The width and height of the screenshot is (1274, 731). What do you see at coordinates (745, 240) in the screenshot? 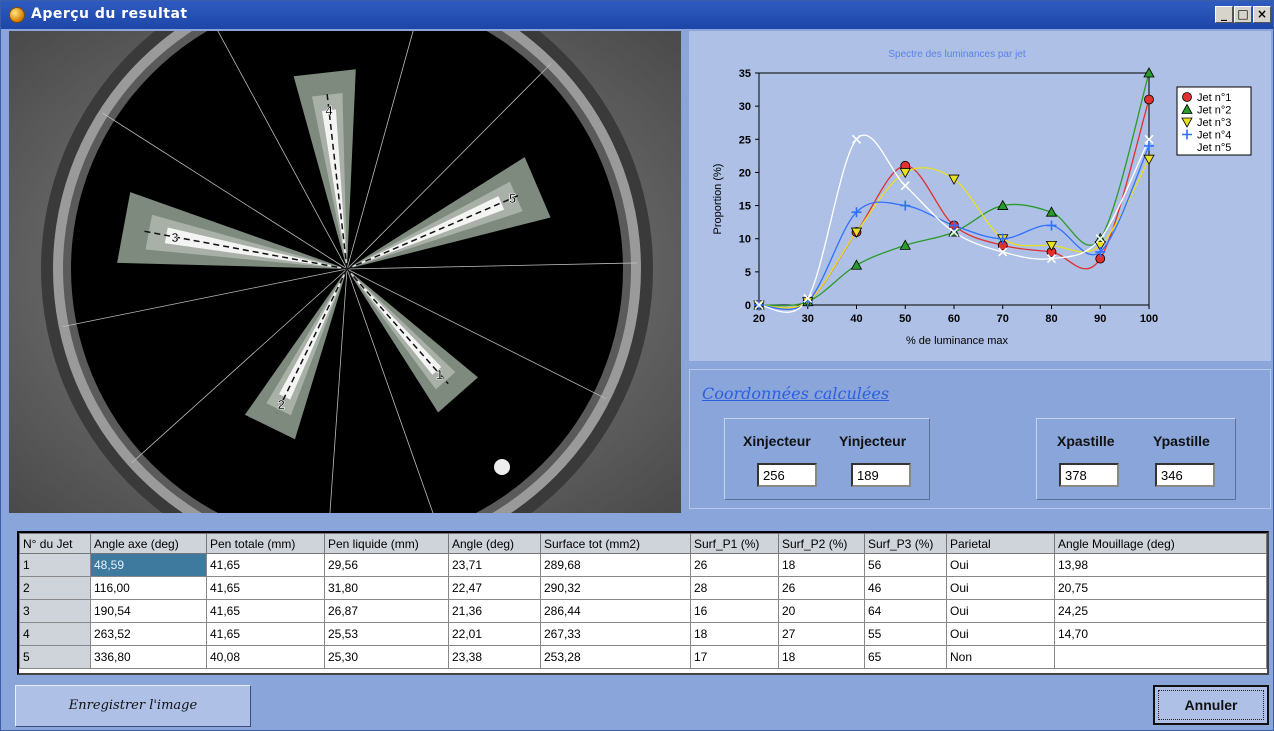
I see `y-tick-label: 10` at bounding box center [745, 240].